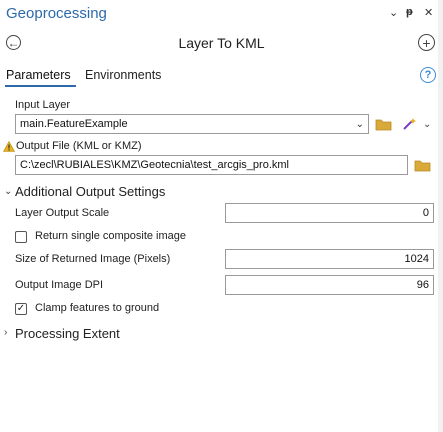 This screenshot has width=443, height=432. What do you see at coordinates (38, 75) in the screenshot?
I see `tab-parameters: Parameters` at bounding box center [38, 75].